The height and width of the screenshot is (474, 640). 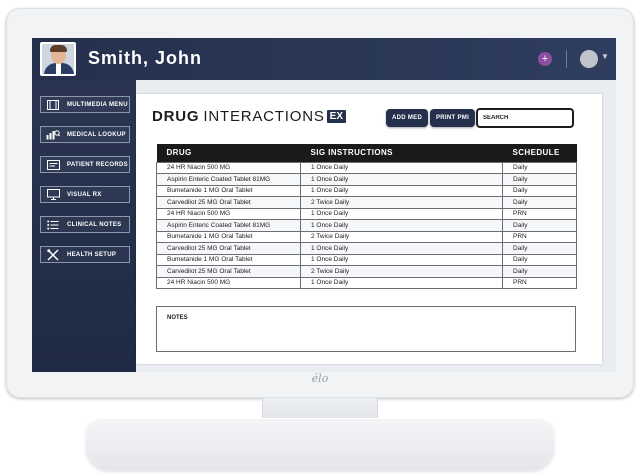 I want to click on sidebar-item-medical-lookup: MEDICAL LOOKUP, so click(x=85, y=134).